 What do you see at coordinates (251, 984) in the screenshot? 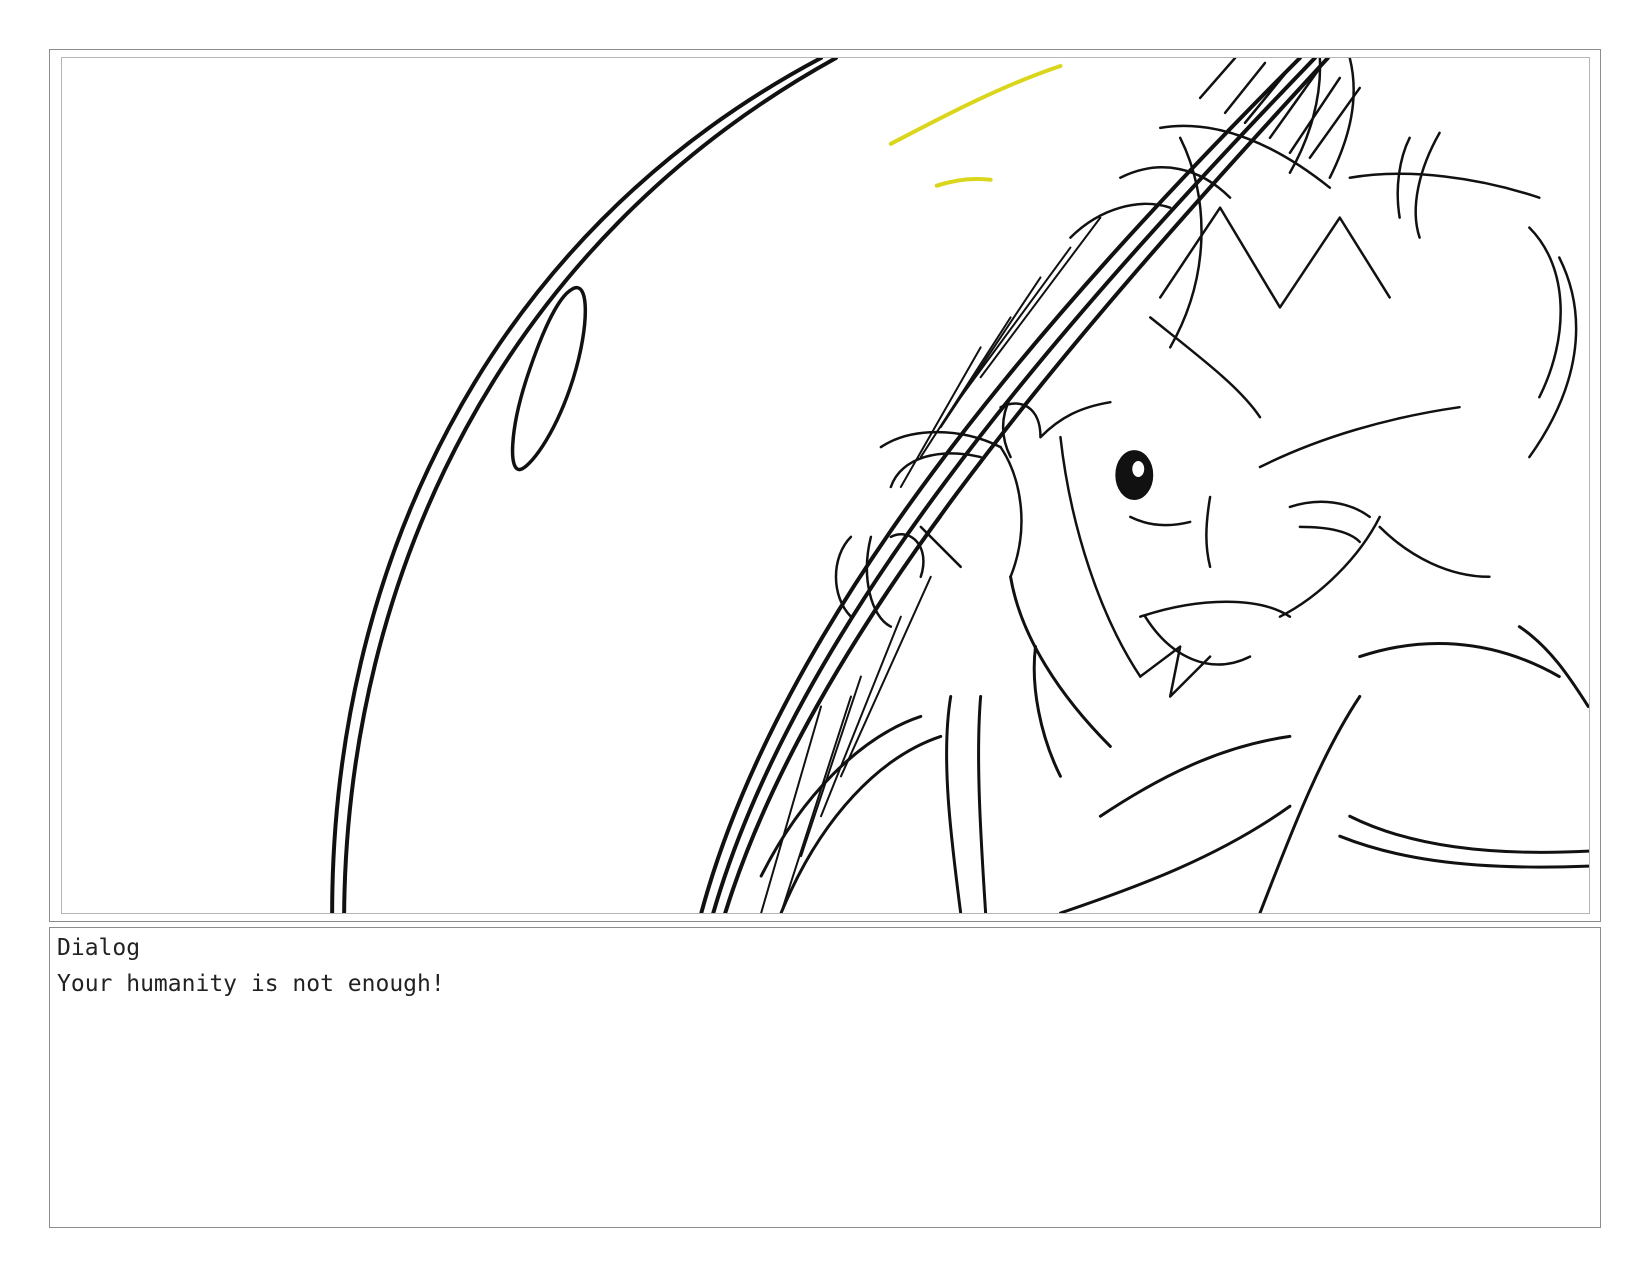
I see `dialog-text: Your humanity is not enough!` at bounding box center [251, 984].